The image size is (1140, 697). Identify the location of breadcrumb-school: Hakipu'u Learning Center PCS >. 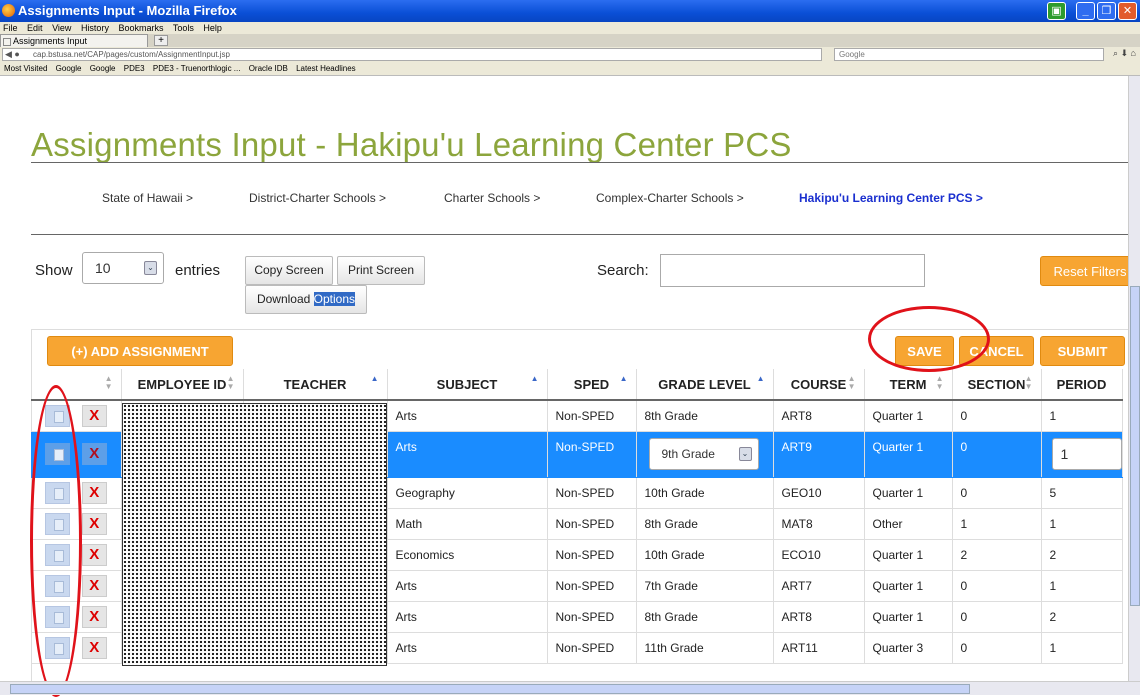
(891, 198).